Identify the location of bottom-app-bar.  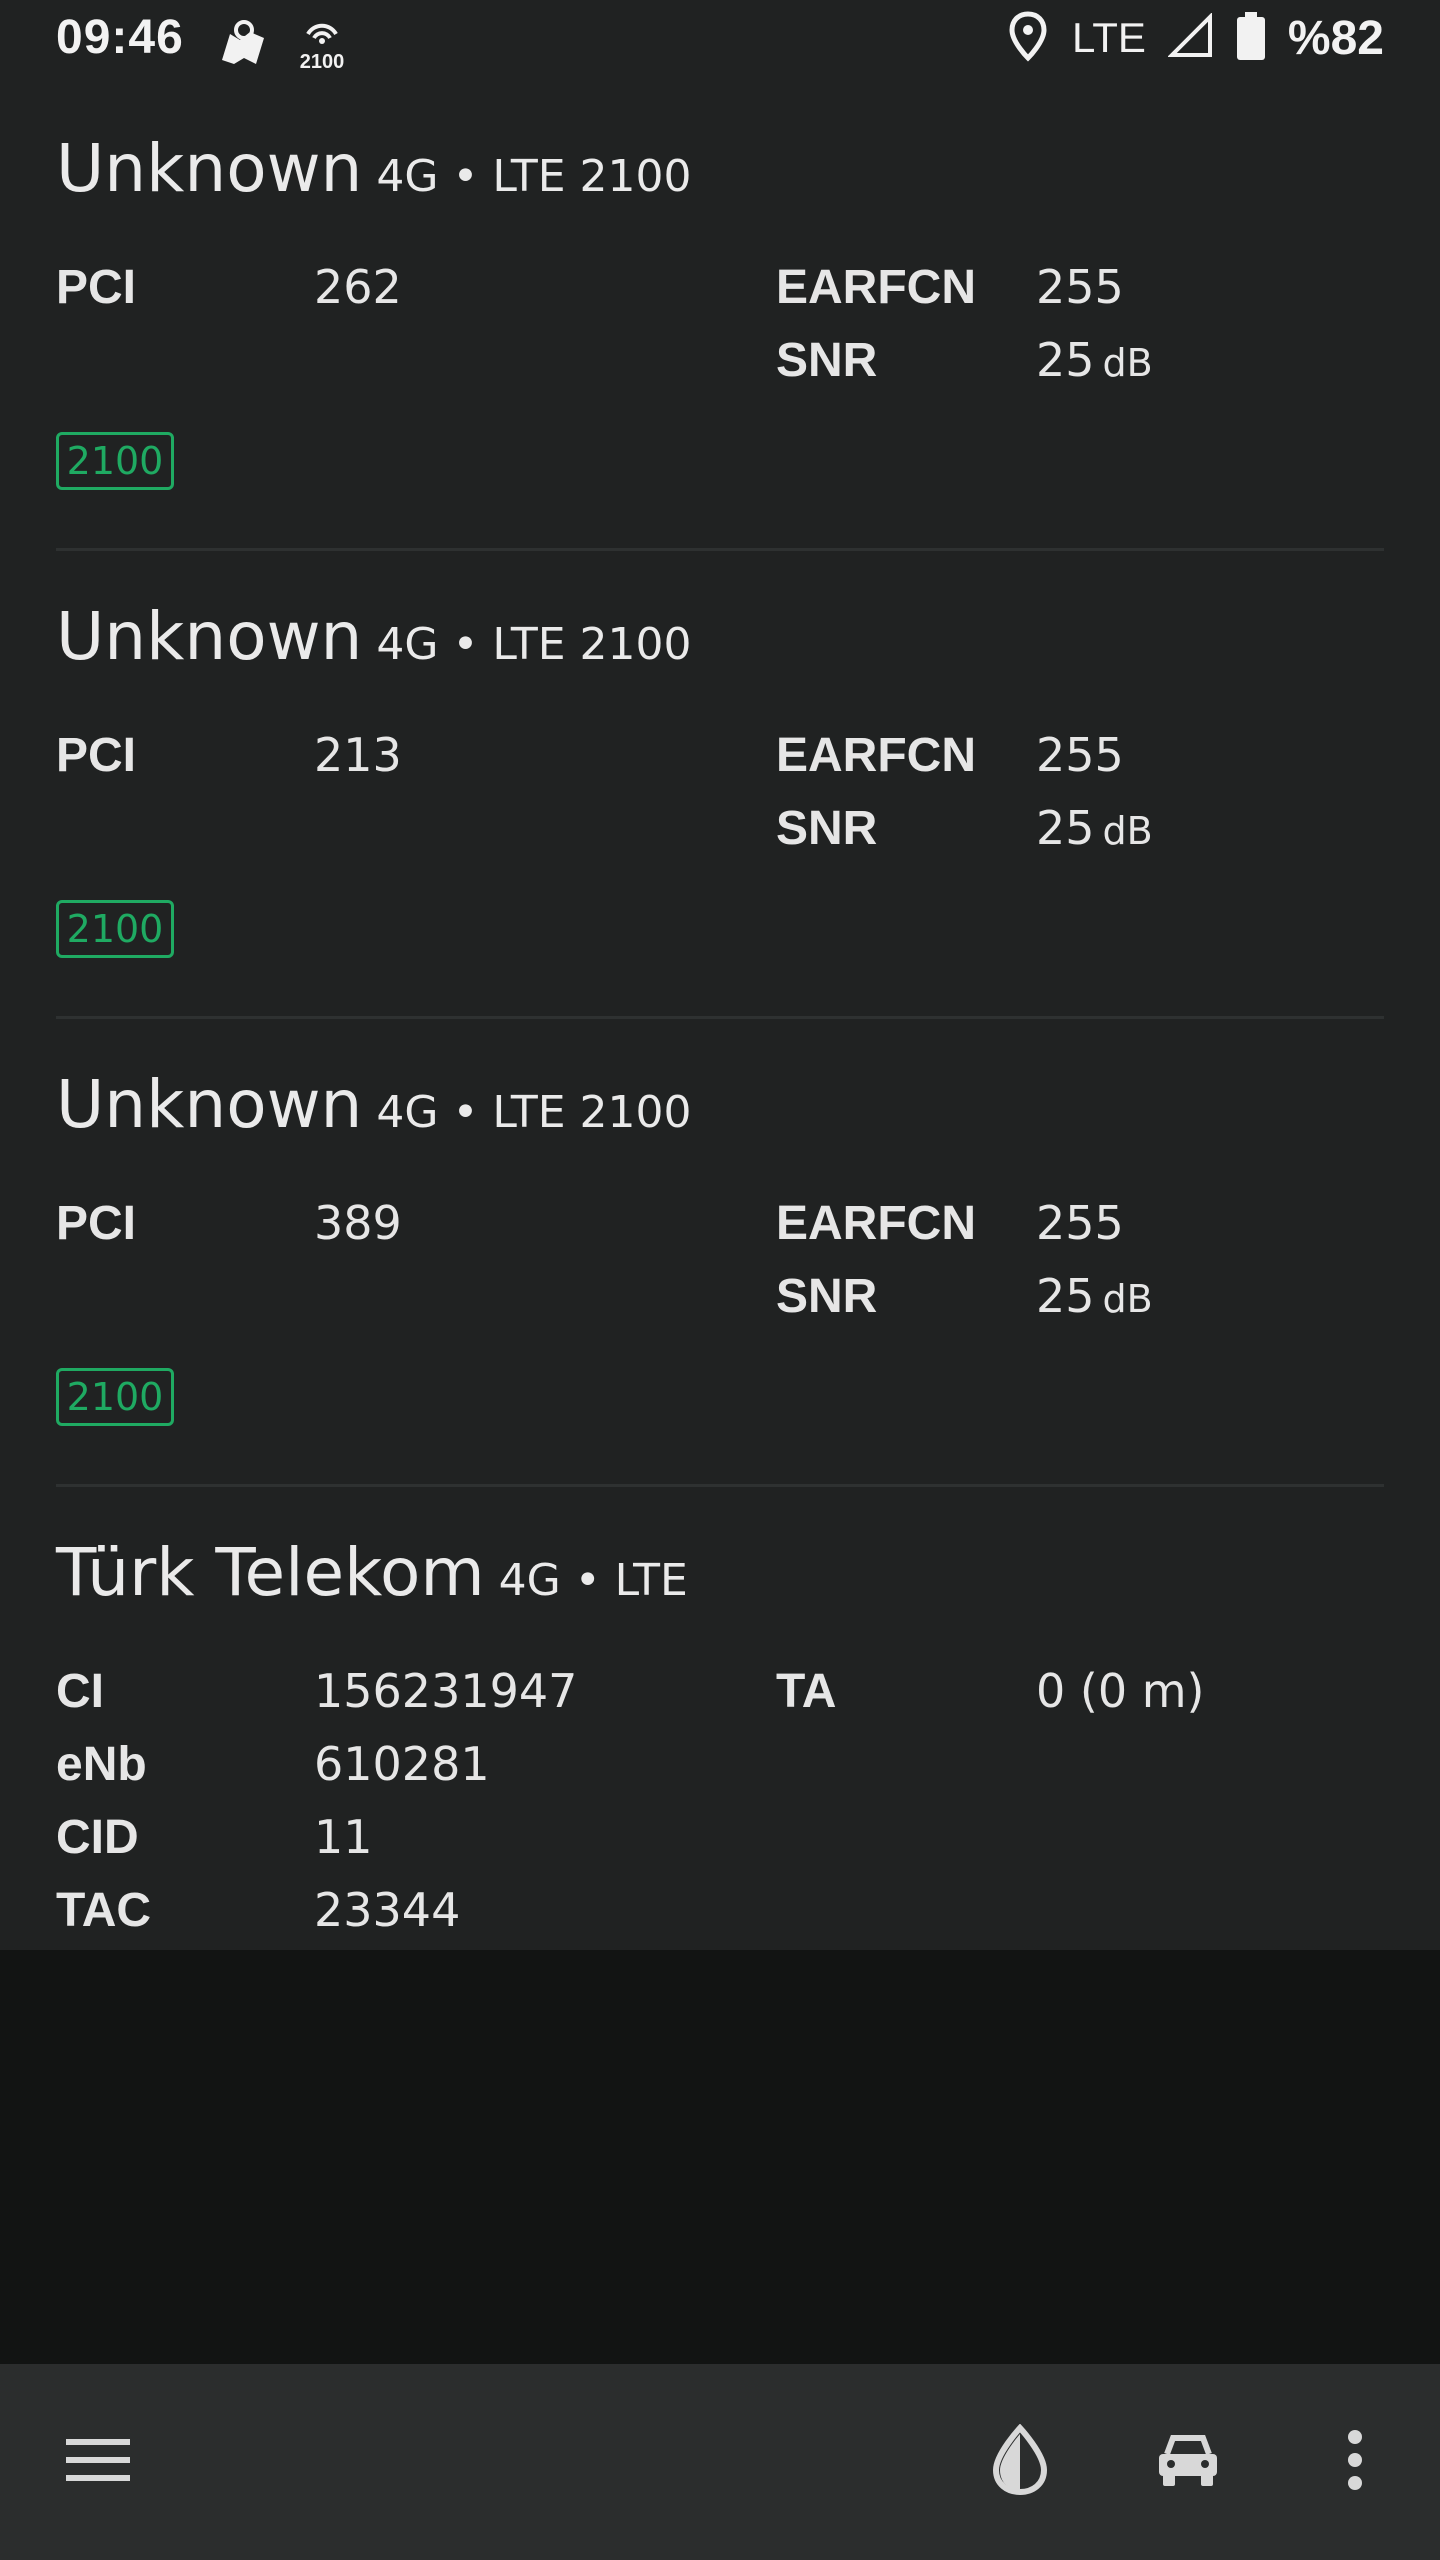
(720, 2462).